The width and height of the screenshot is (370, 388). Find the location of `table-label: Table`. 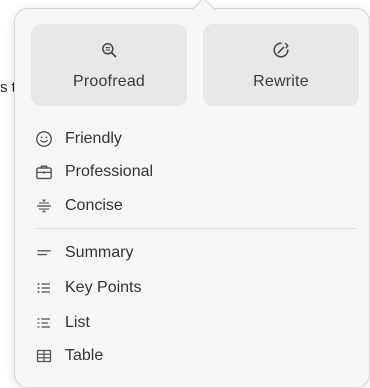

table-label: Table is located at coordinates (84, 355).